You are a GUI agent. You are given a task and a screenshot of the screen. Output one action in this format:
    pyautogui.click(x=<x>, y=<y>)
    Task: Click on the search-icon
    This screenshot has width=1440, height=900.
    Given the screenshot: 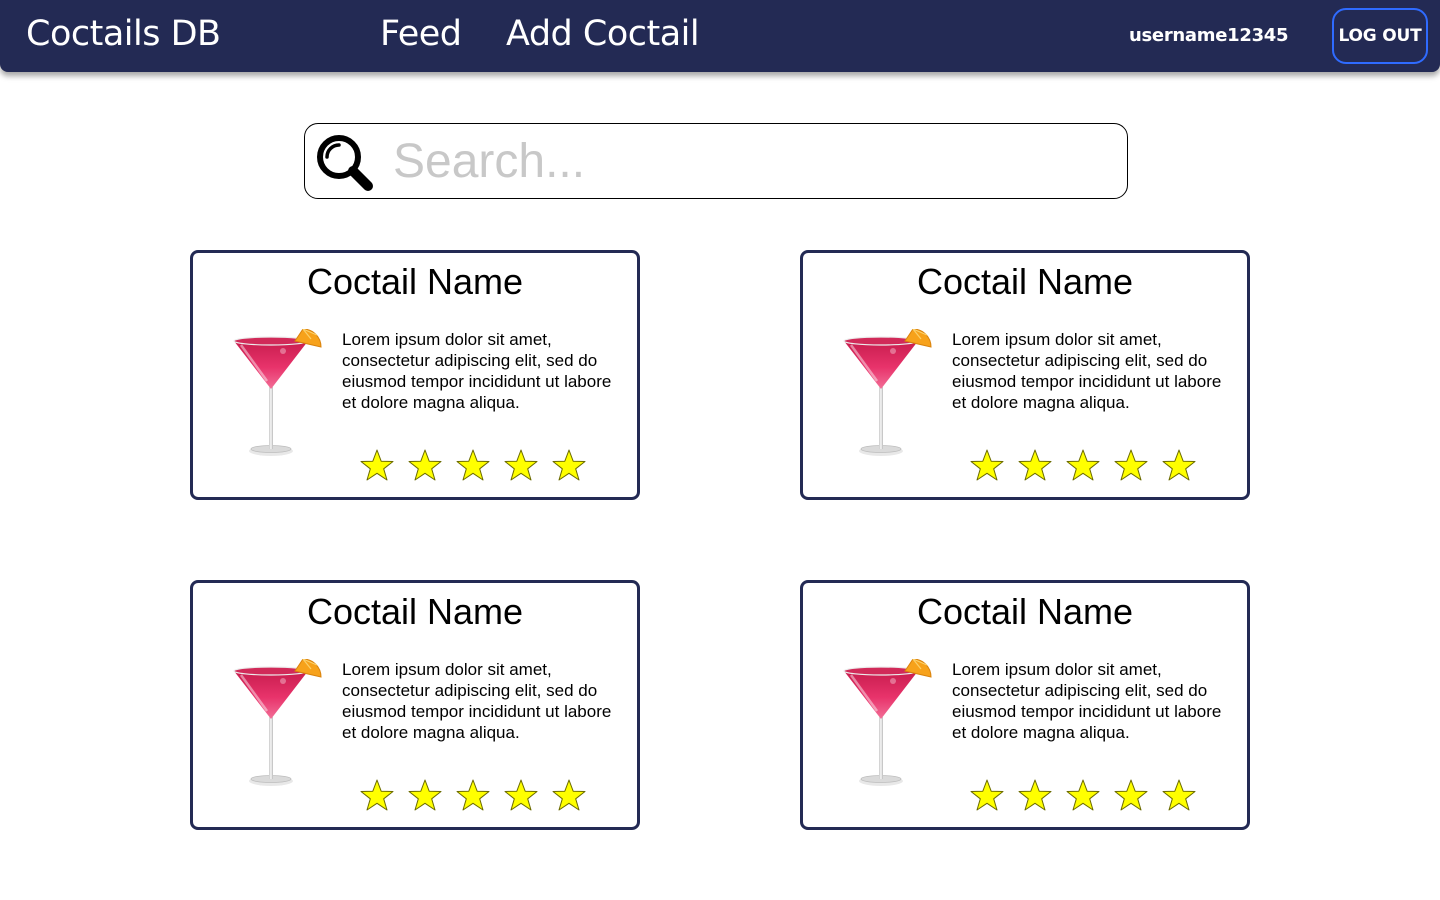 What is the action you would take?
    pyautogui.click(x=344, y=162)
    